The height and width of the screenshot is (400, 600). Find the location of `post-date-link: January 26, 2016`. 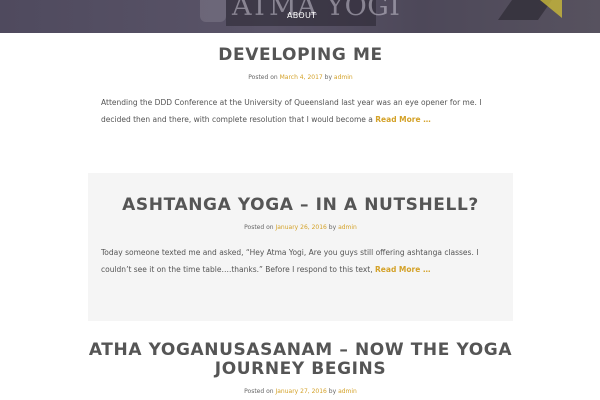

post-date-link: January 26, 2016 is located at coordinates (300, 227).